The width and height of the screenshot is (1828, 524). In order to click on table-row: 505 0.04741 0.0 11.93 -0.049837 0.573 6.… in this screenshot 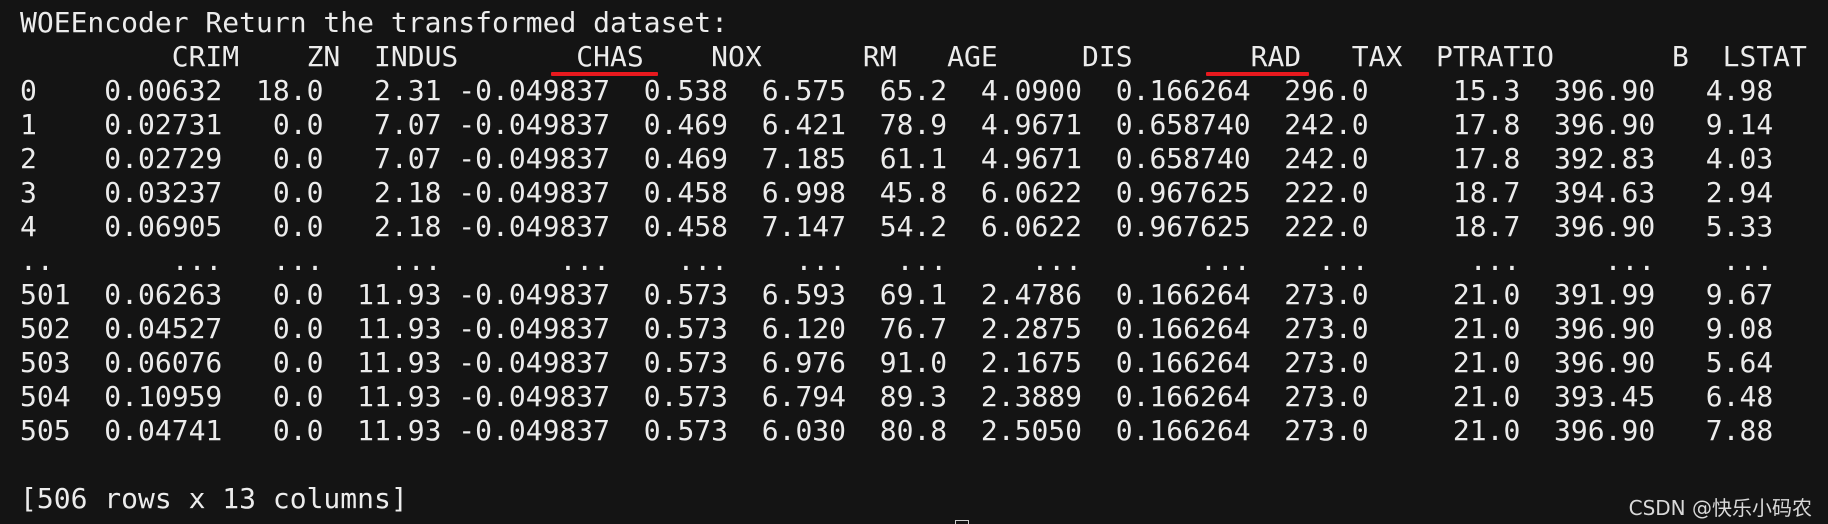, I will do `click(897, 430)`.